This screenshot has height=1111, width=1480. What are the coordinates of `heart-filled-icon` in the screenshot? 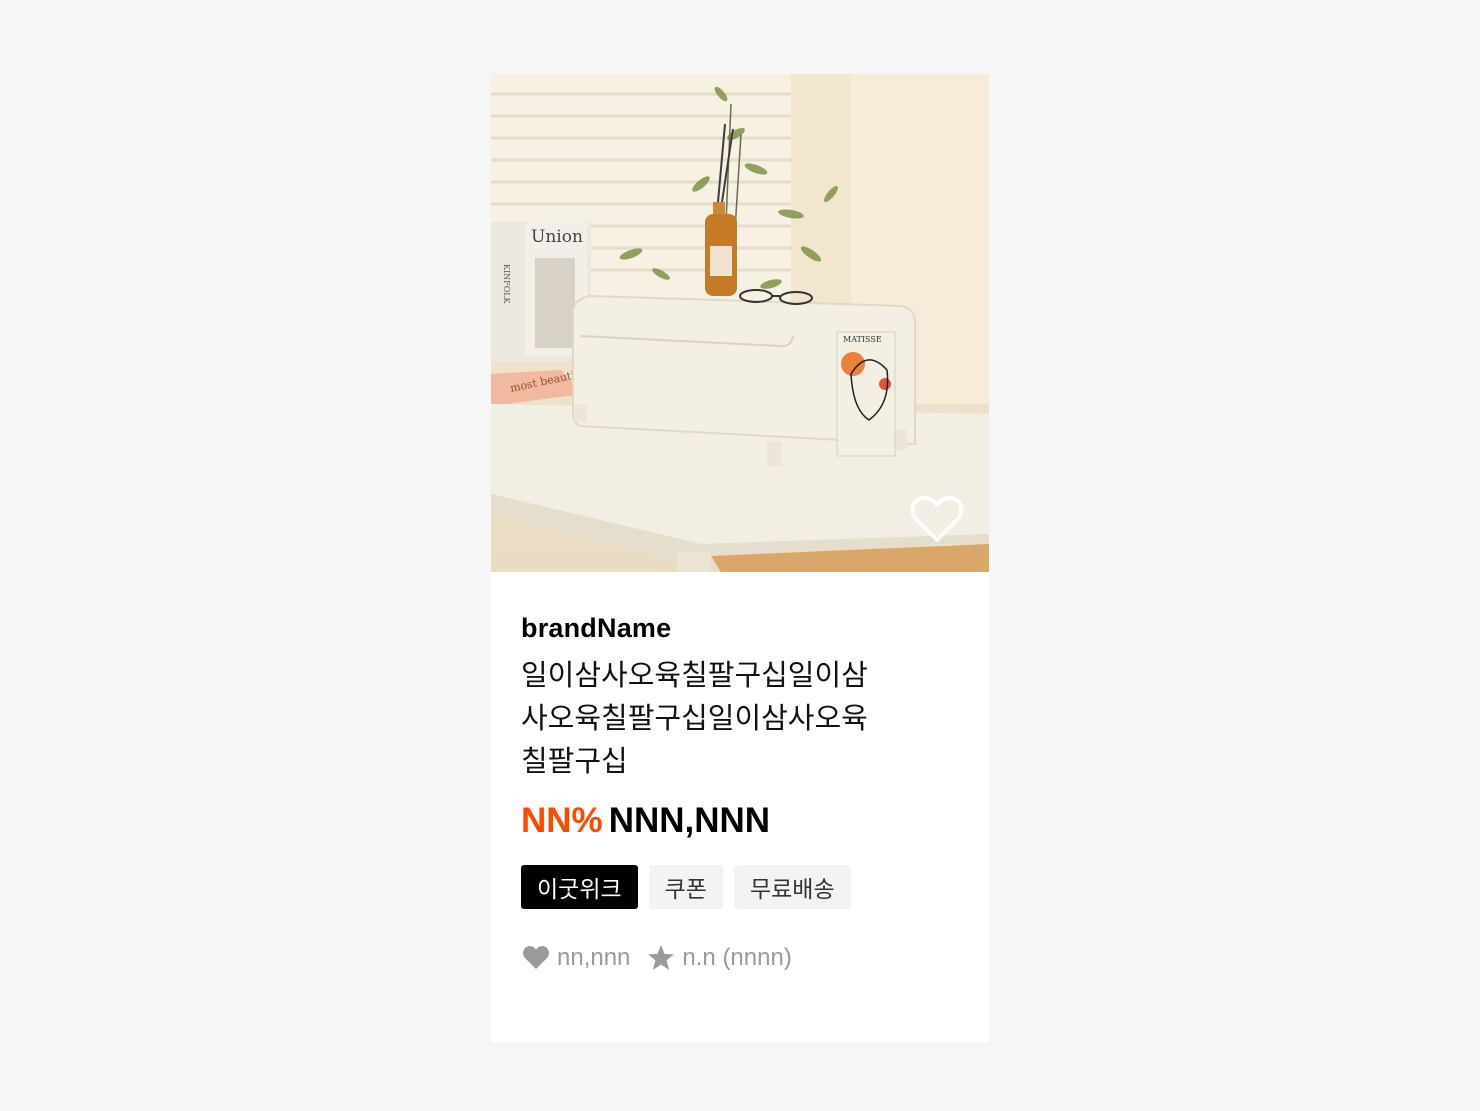 It's located at (536, 958).